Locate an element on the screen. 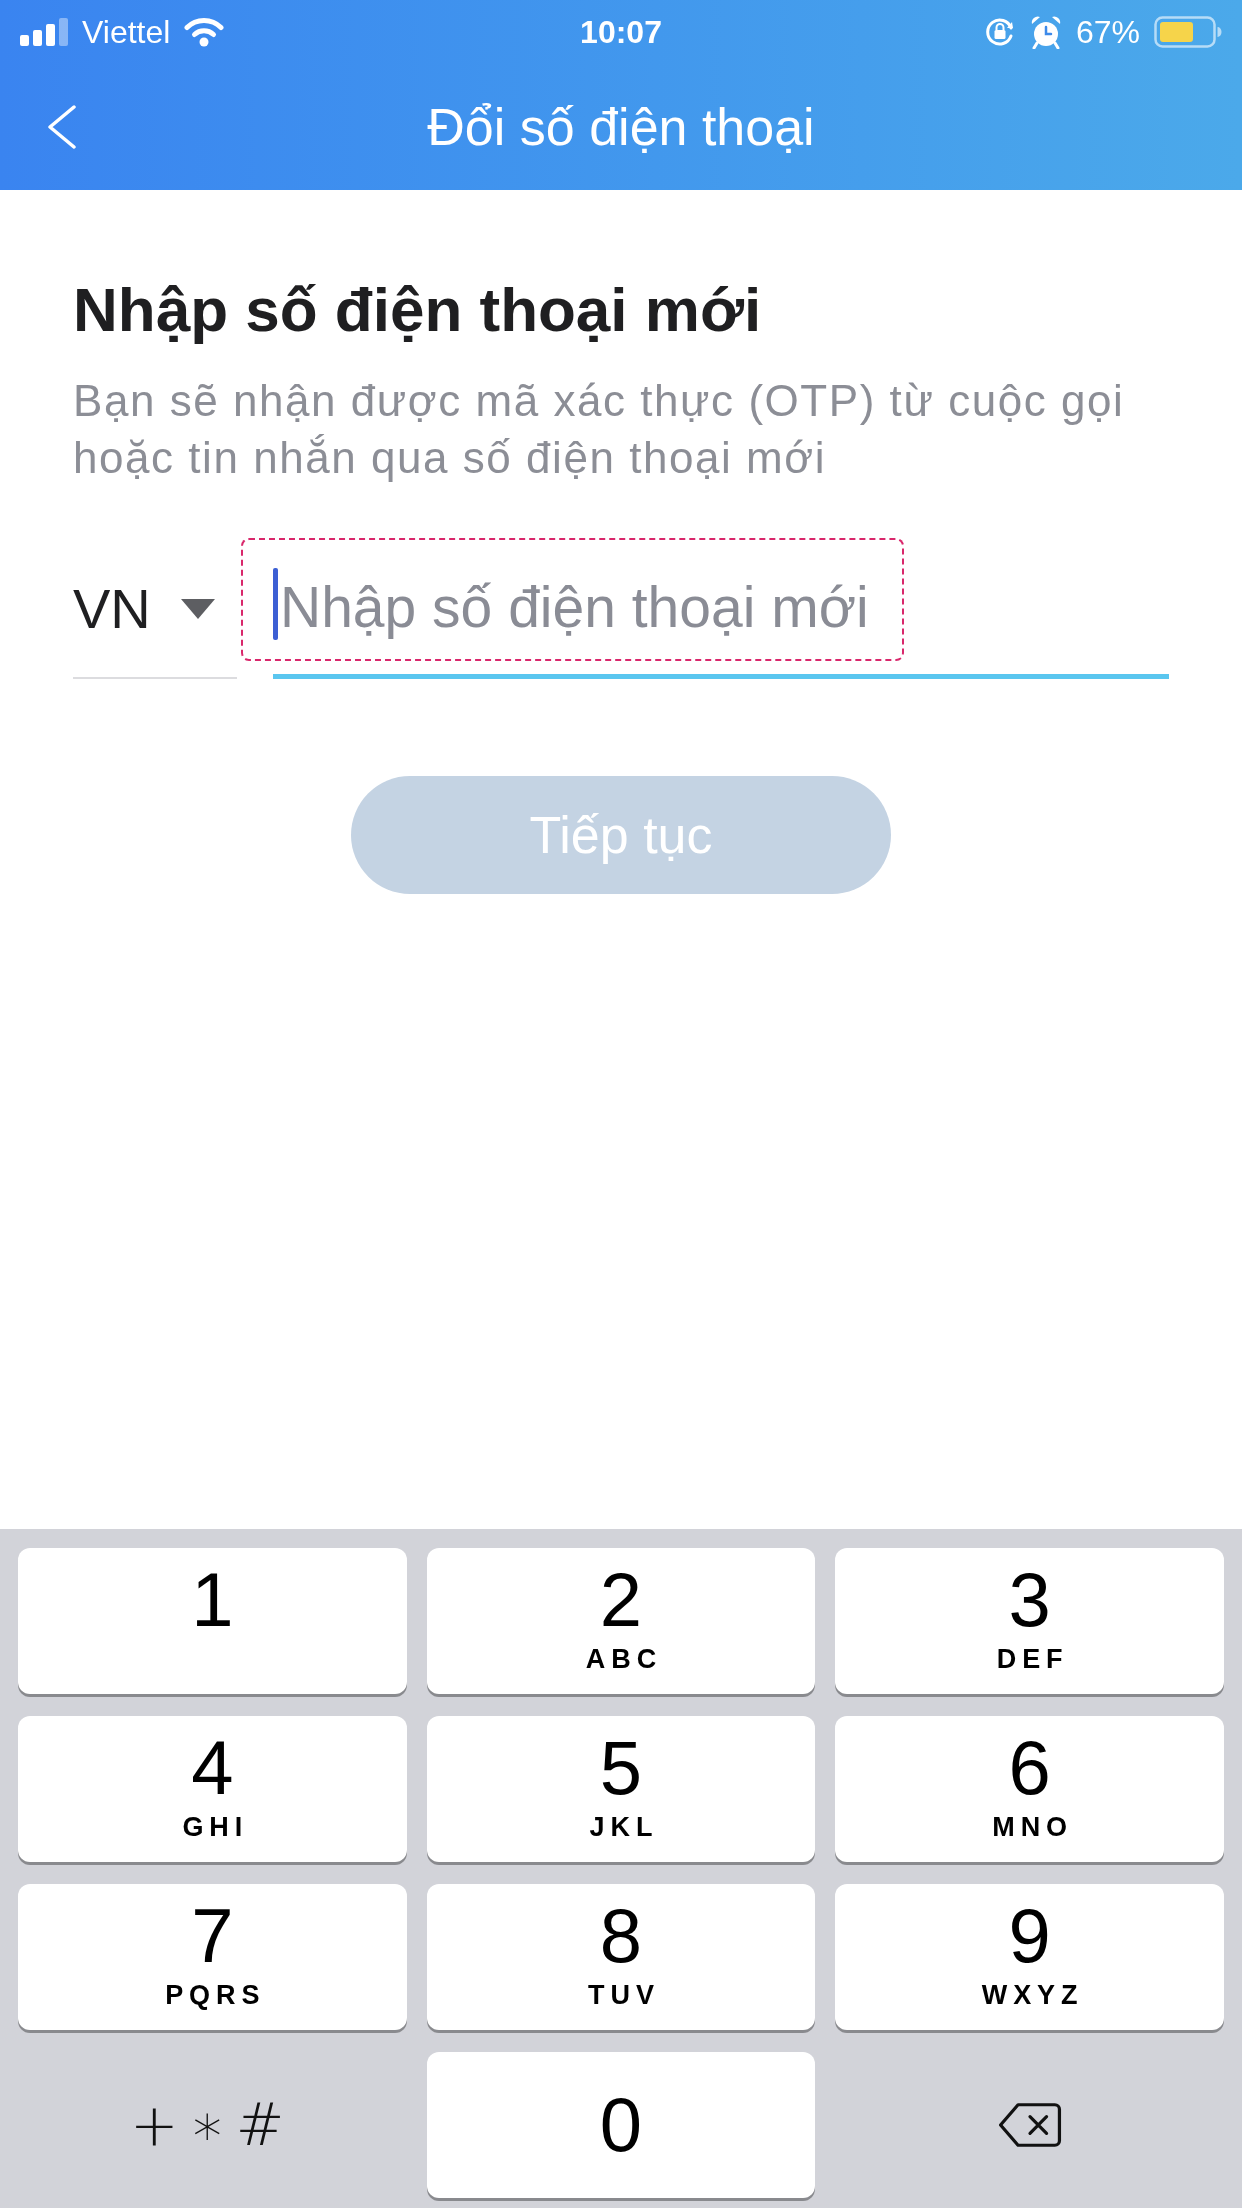 The image size is (1242, 2208). backspace-icon is located at coordinates (1029, 2125).